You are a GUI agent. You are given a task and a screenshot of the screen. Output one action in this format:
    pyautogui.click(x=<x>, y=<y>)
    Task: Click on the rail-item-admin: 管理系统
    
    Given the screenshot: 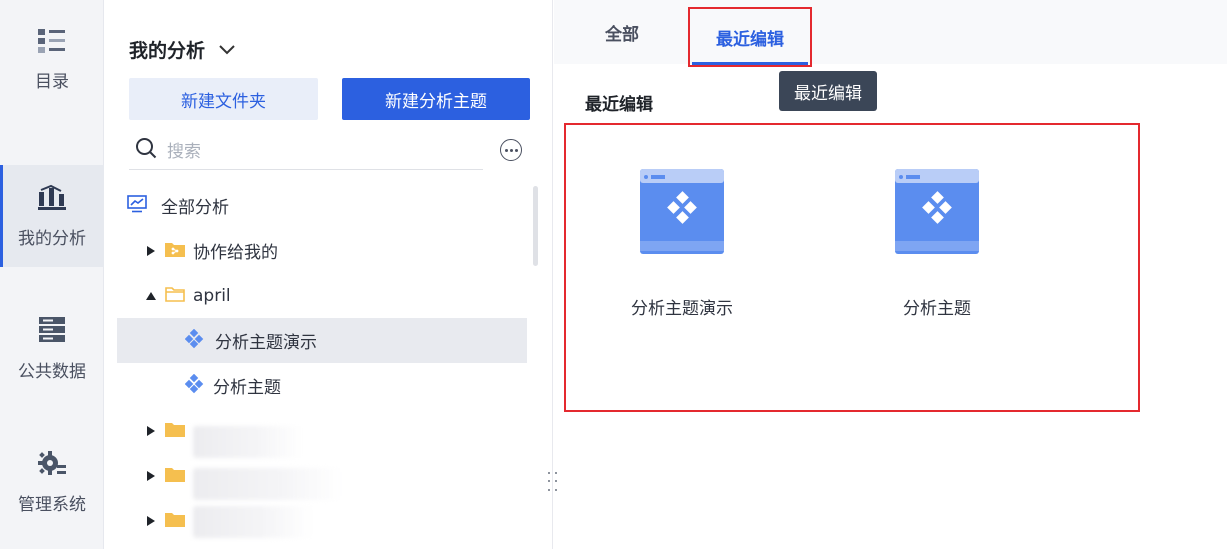 What is the action you would take?
    pyautogui.click(x=52, y=481)
    